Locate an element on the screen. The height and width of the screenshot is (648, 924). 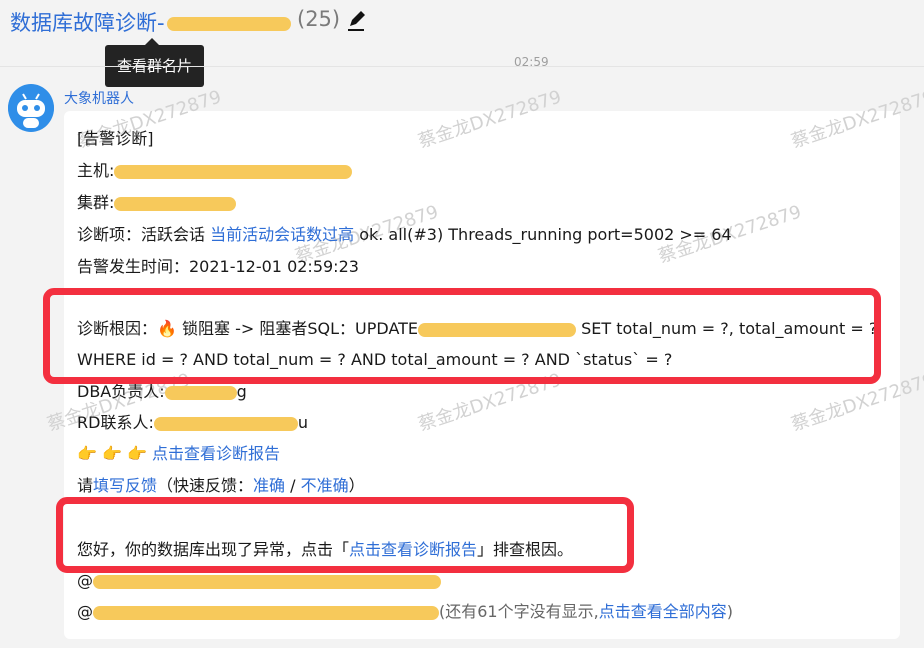
notice-prefix: 您好，你的数据库出现了异常，点击「 is located at coordinates (213, 549).